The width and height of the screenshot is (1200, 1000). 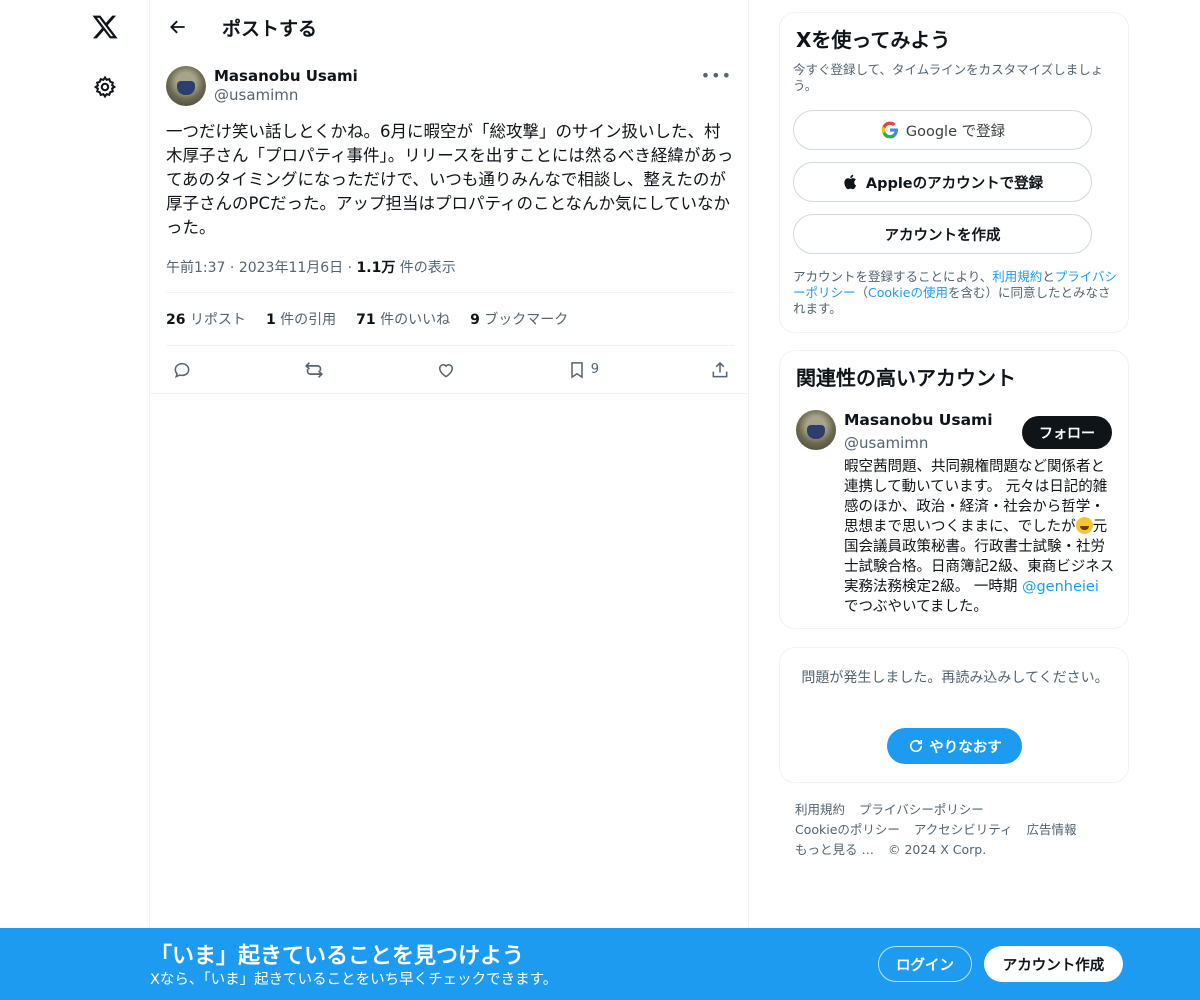 What do you see at coordinates (195, 268) in the screenshot?
I see `tweet-time: 午前1:37` at bounding box center [195, 268].